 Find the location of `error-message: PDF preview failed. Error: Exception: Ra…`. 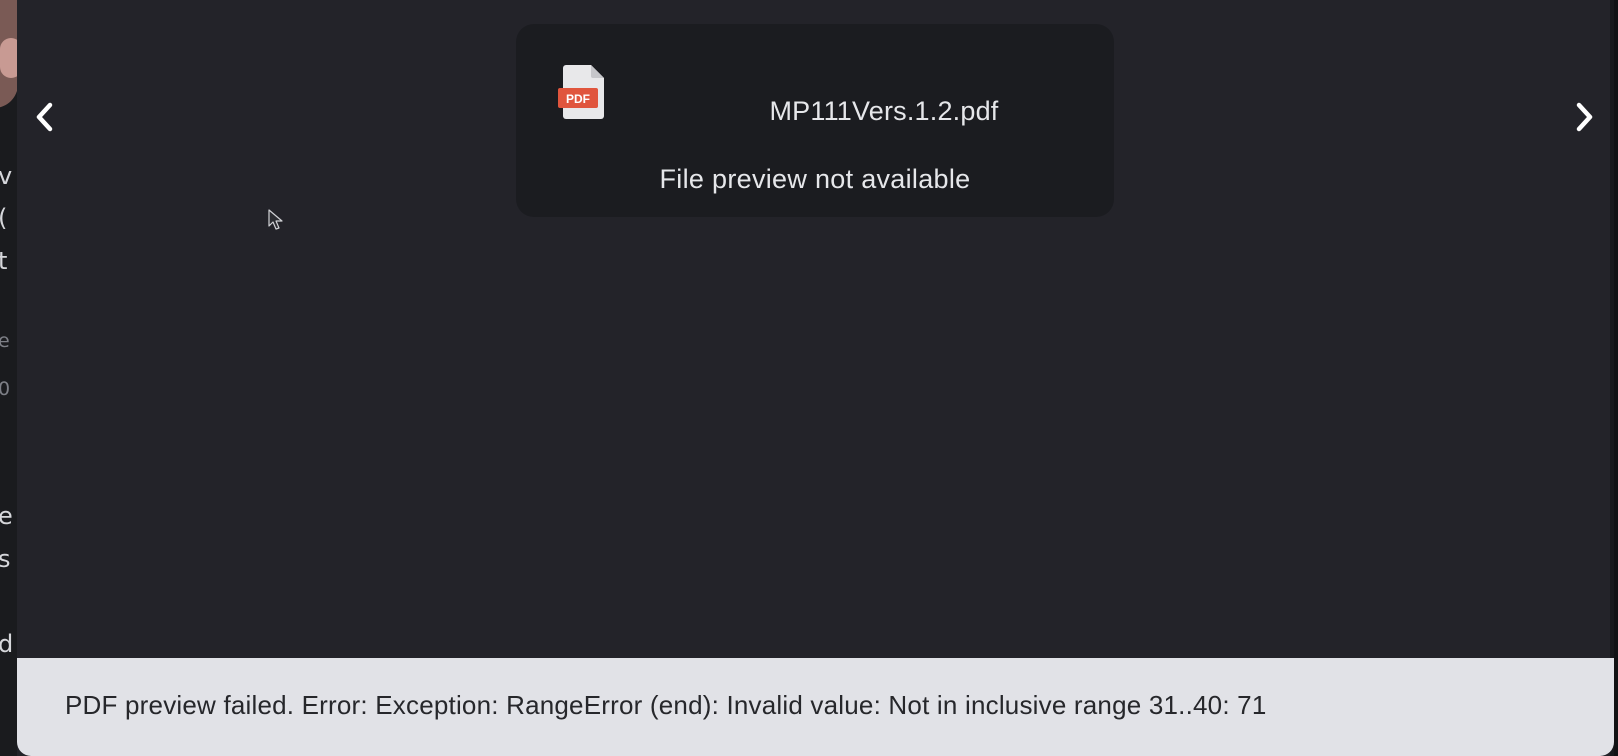

error-message: PDF preview failed. Error: Exception: Ra… is located at coordinates (666, 705).